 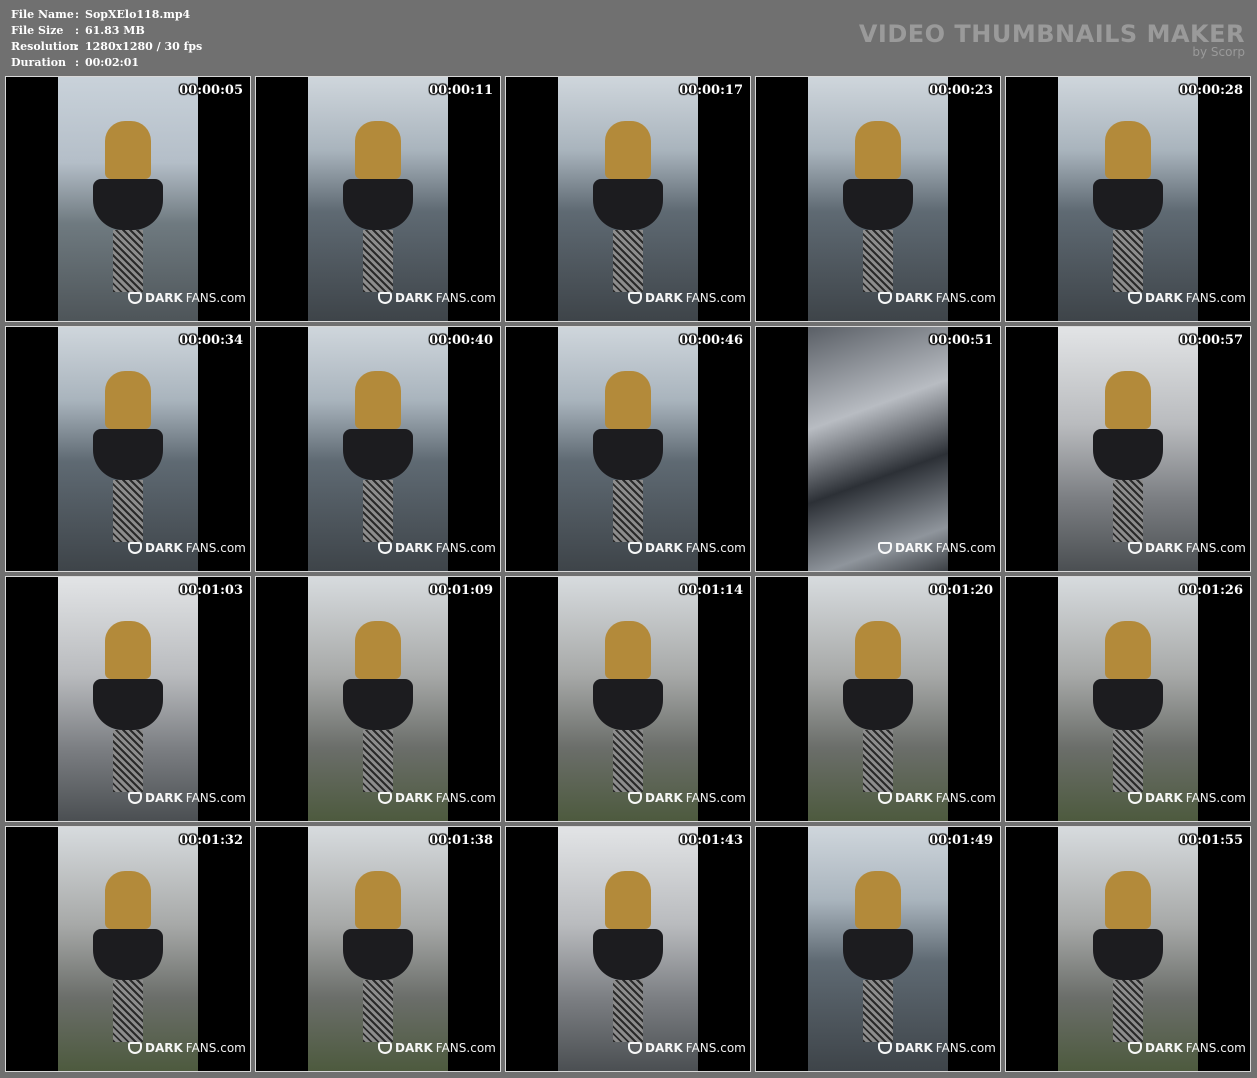 I want to click on video-thumbnail: 00:01:20 DARK FANS.com, so click(x=878, y=699).